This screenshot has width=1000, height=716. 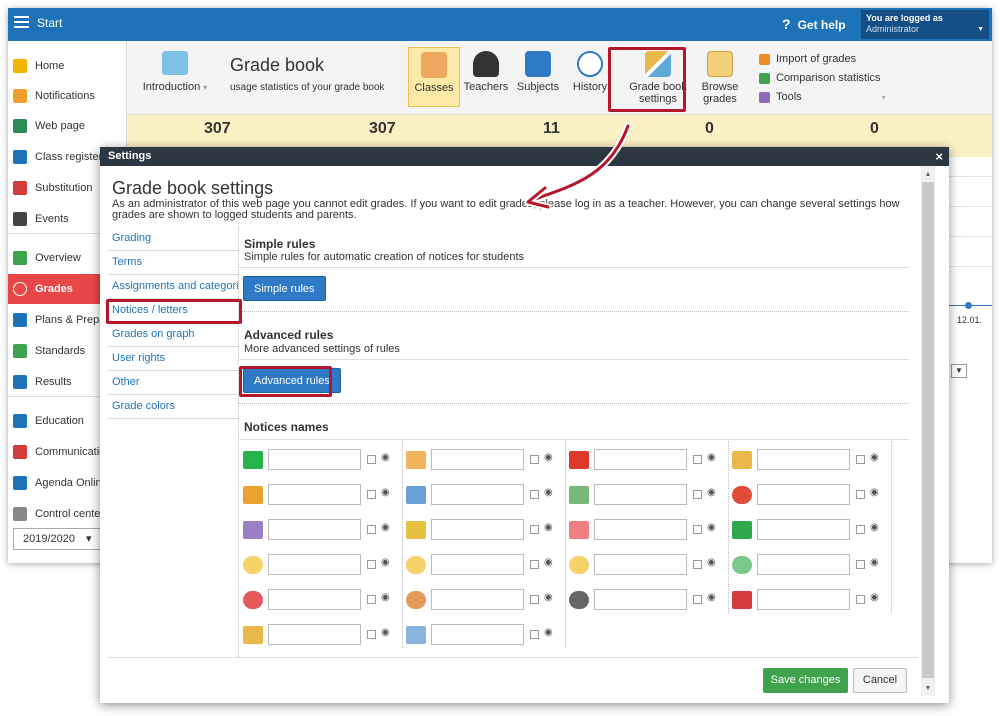 What do you see at coordinates (20, 483) in the screenshot?
I see `pen-icon` at bounding box center [20, 483].